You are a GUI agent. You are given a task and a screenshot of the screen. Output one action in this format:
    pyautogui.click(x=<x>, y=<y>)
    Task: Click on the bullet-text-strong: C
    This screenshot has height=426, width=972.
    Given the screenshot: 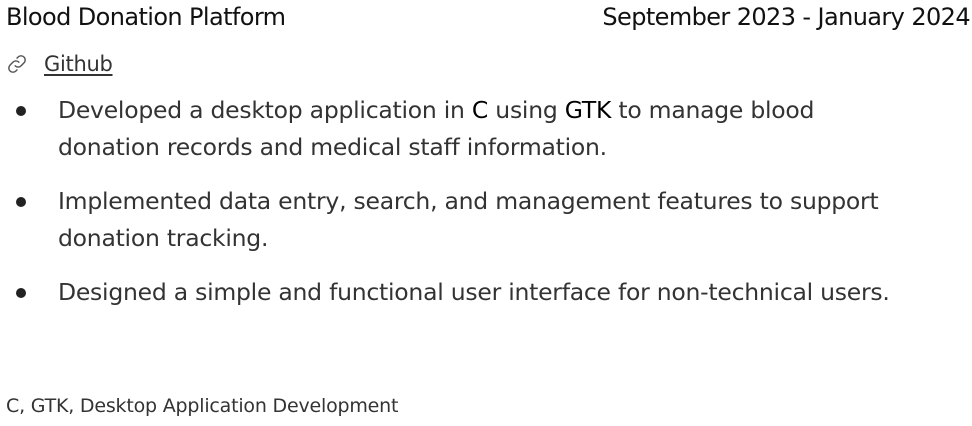 What is the action you would take?
    pyautogui.click(x=480, y=110)
    